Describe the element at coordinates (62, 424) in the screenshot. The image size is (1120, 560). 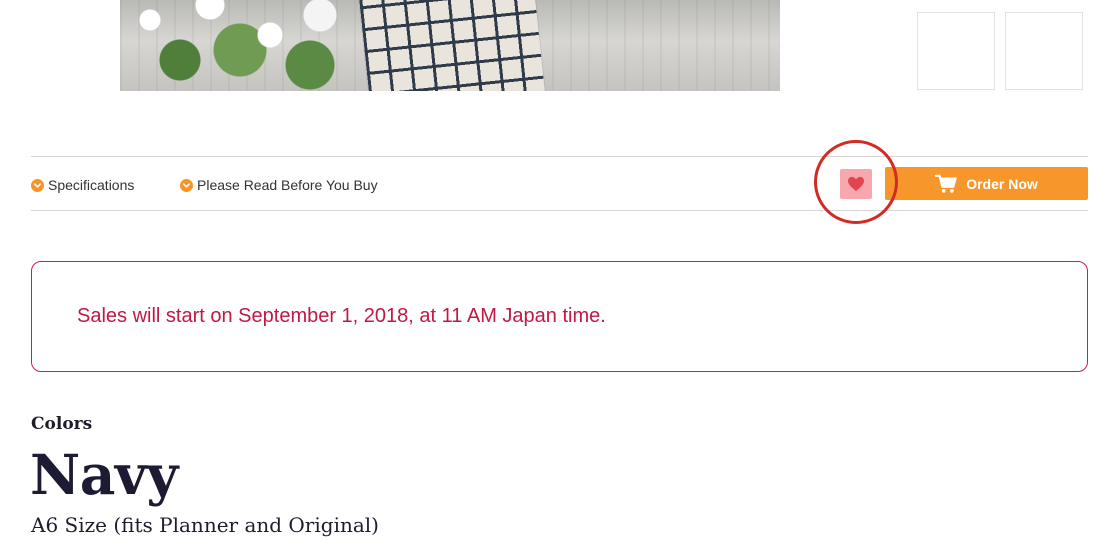
I see `colors-heading: Colors` at that location.